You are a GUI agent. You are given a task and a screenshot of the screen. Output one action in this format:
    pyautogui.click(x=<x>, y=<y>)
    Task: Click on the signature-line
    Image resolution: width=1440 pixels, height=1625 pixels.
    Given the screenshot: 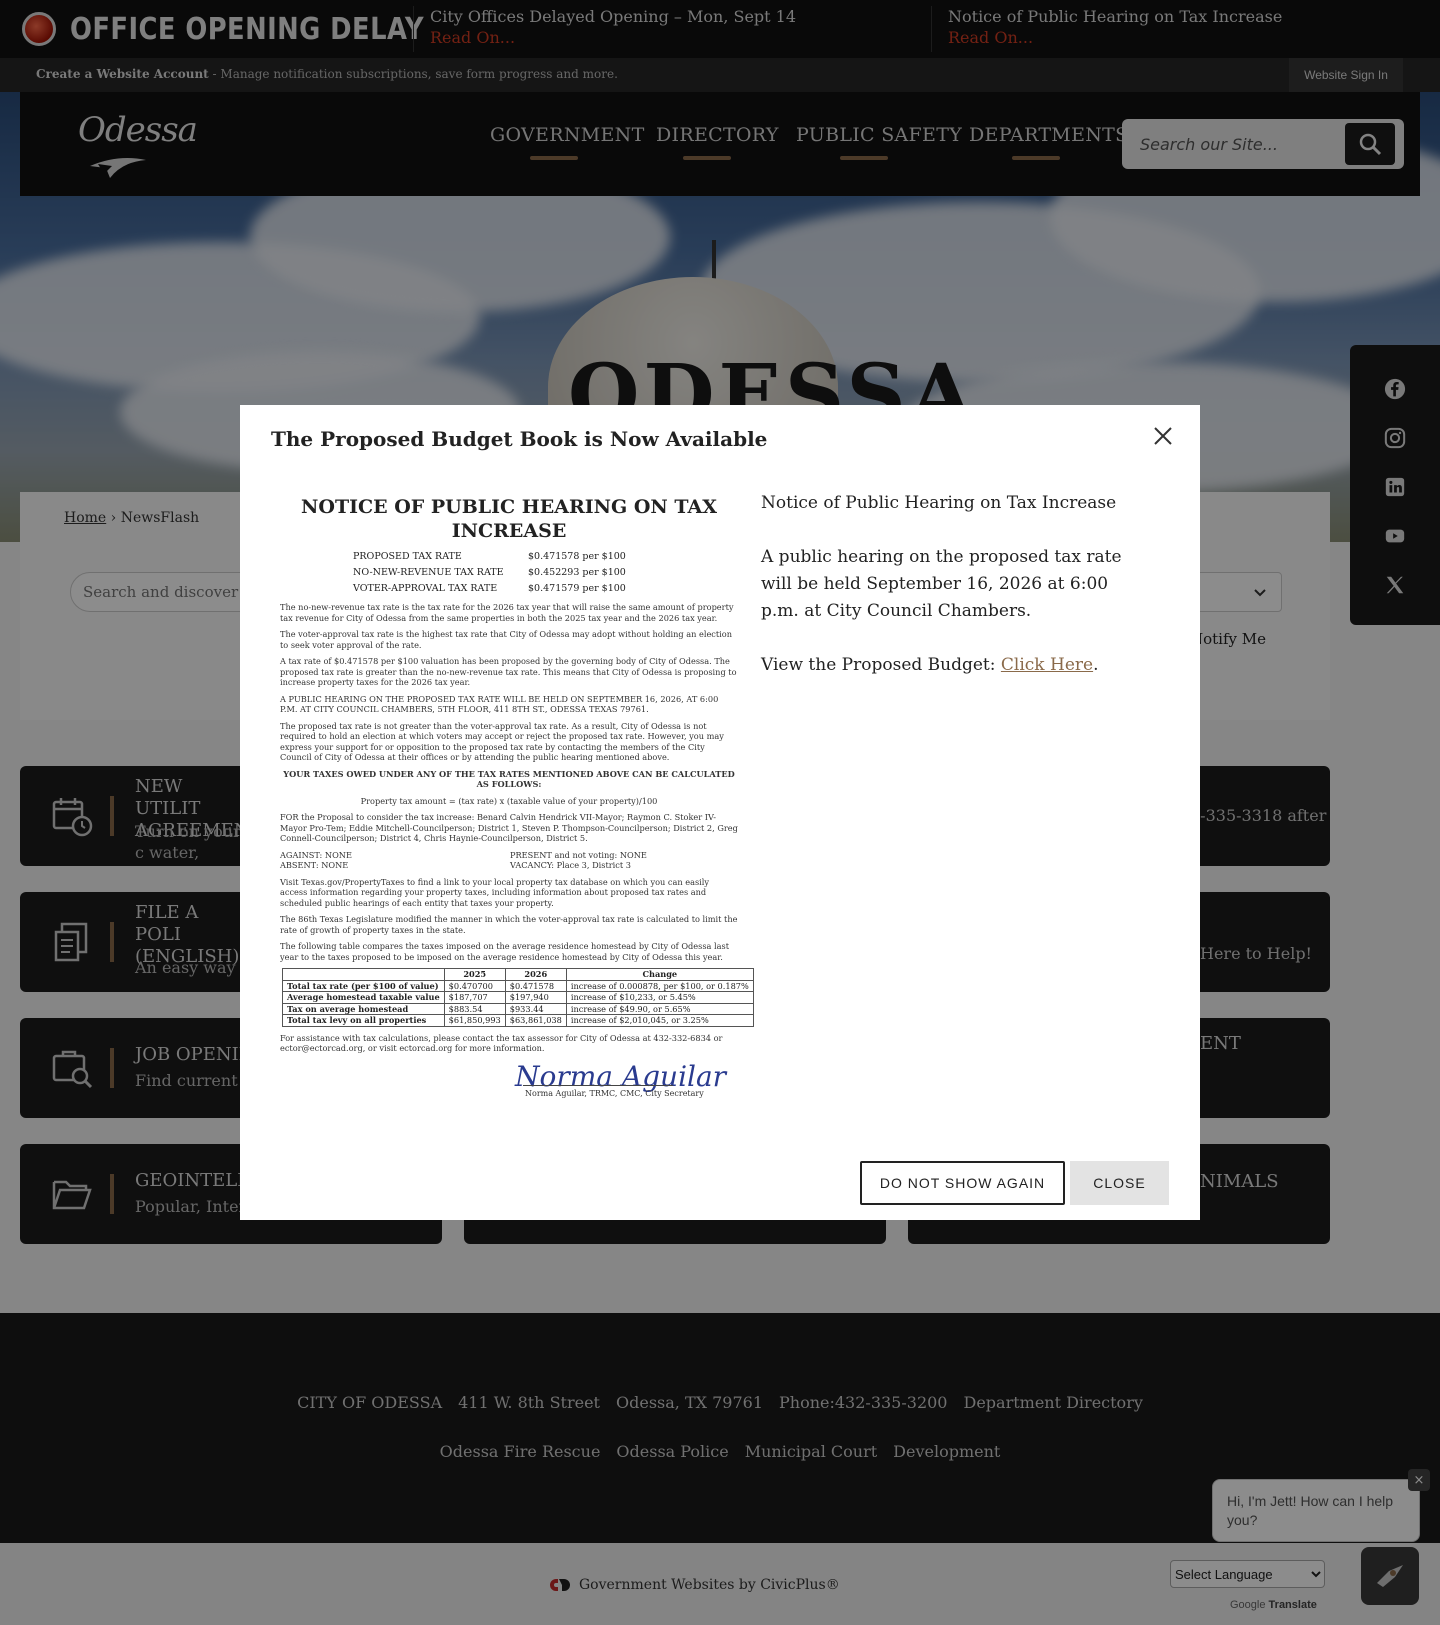 What is the action you would take?
    pyautogui.click(x=598, y=1085)
    